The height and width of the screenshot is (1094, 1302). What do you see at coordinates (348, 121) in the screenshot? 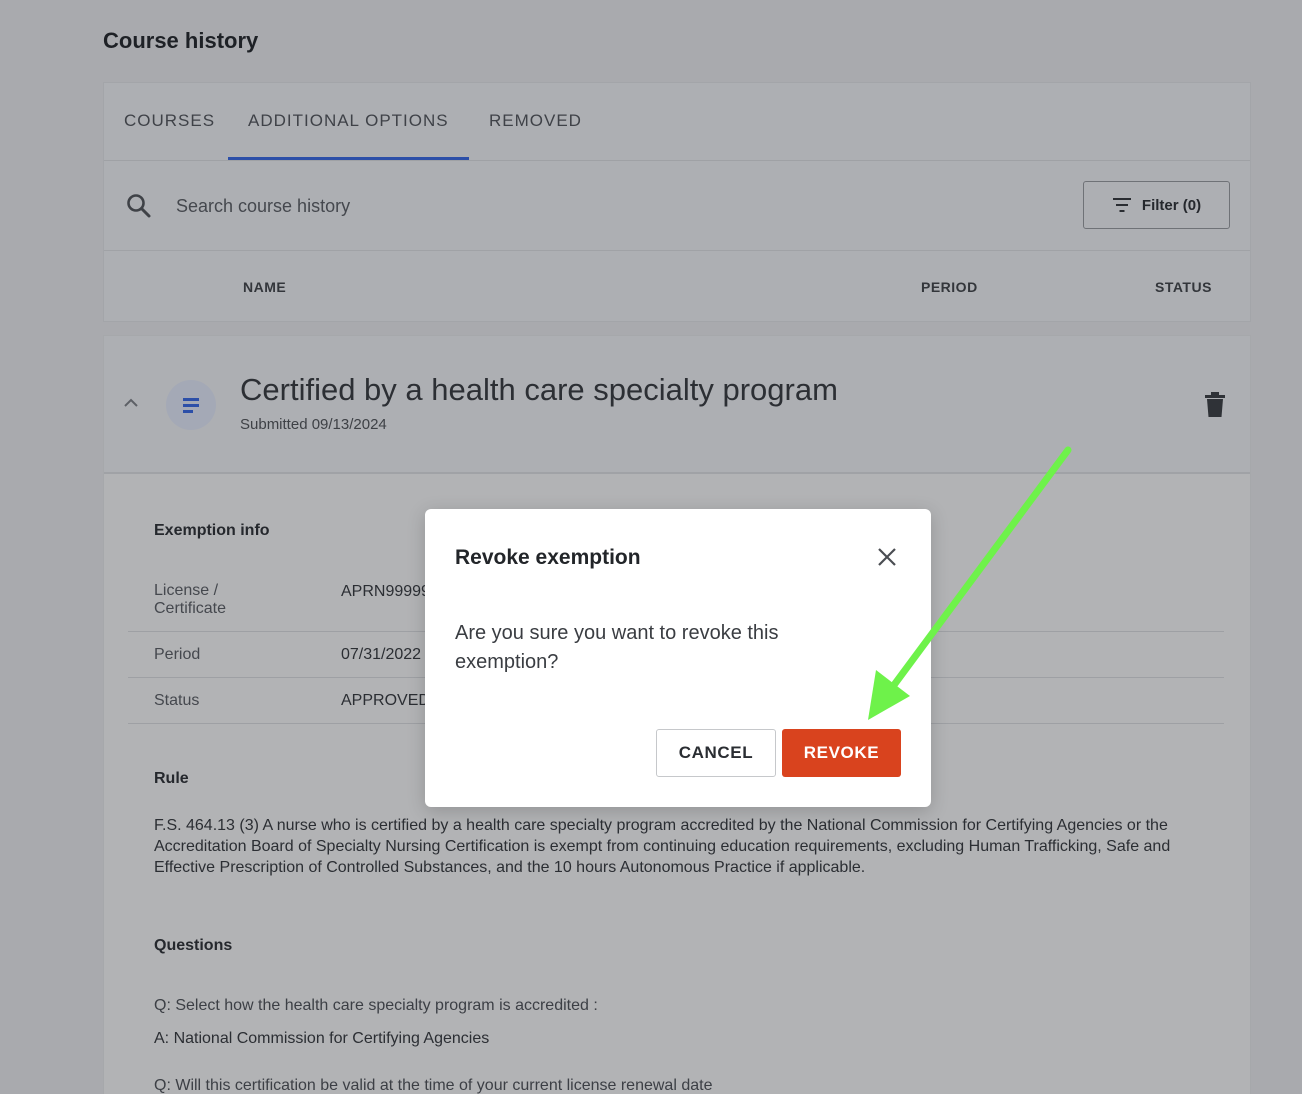
I see `tab-additional-options: ADDITIONAL OPTIONS` at bounding box center [348, 121].